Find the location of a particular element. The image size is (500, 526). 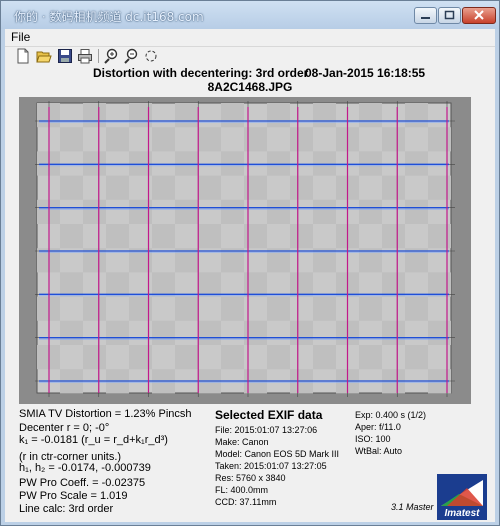

toolbar is located at coordinates (250, 55).